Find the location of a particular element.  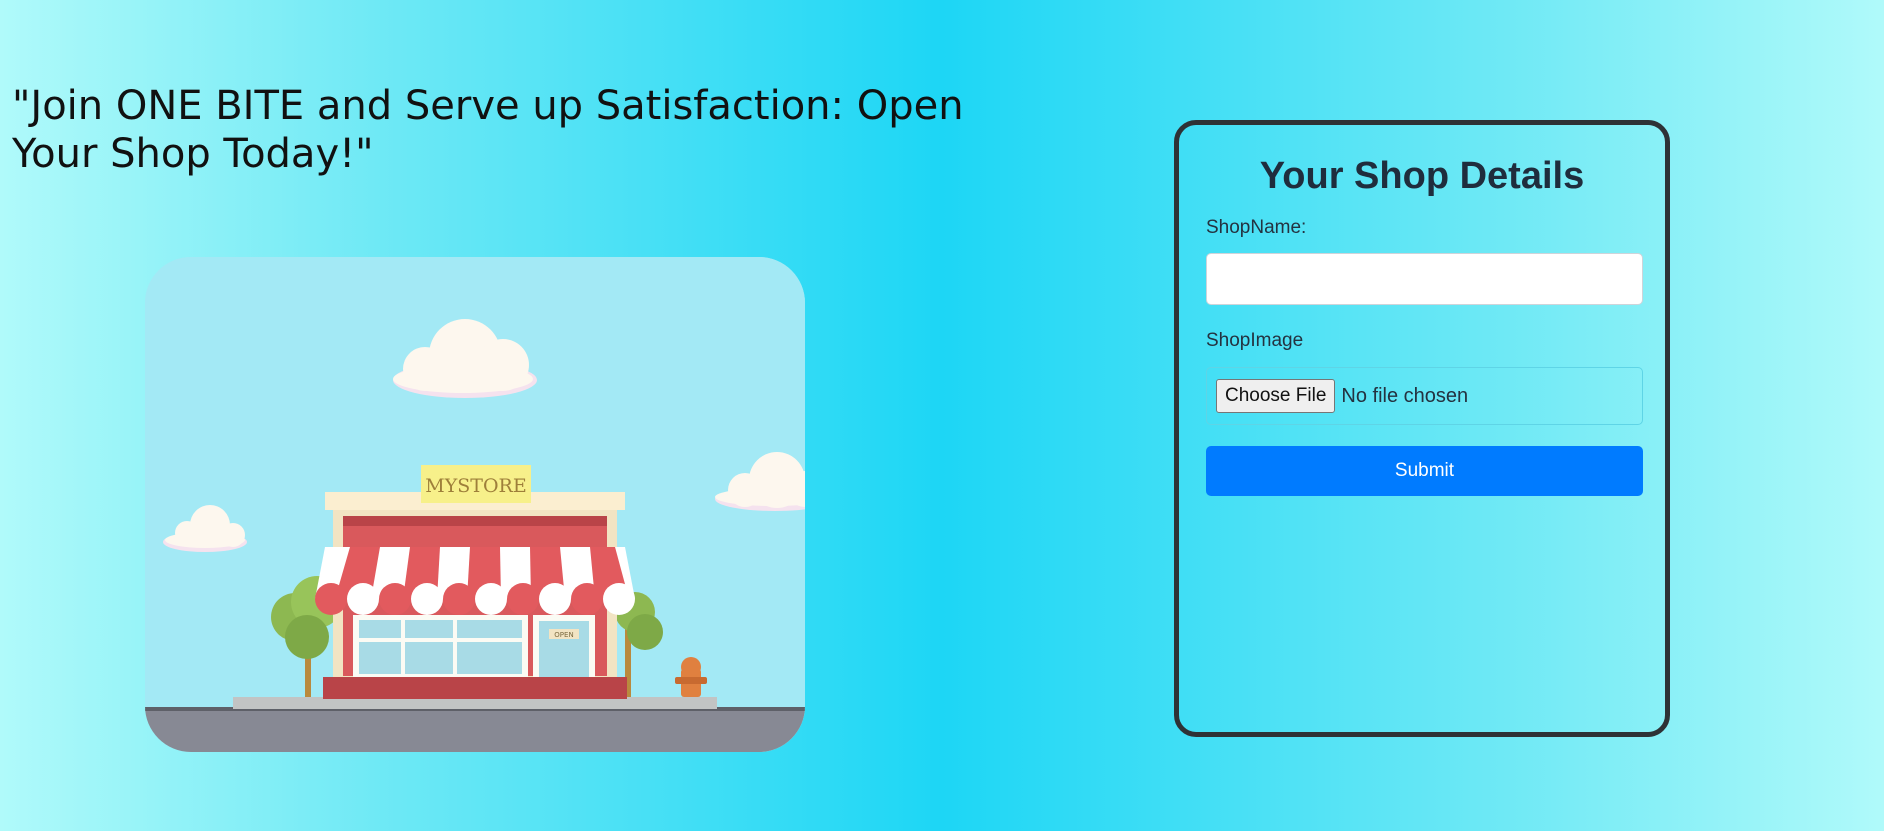

shop-image-file-input: Choose File No file chosen is located at coordinates (1424, 396).